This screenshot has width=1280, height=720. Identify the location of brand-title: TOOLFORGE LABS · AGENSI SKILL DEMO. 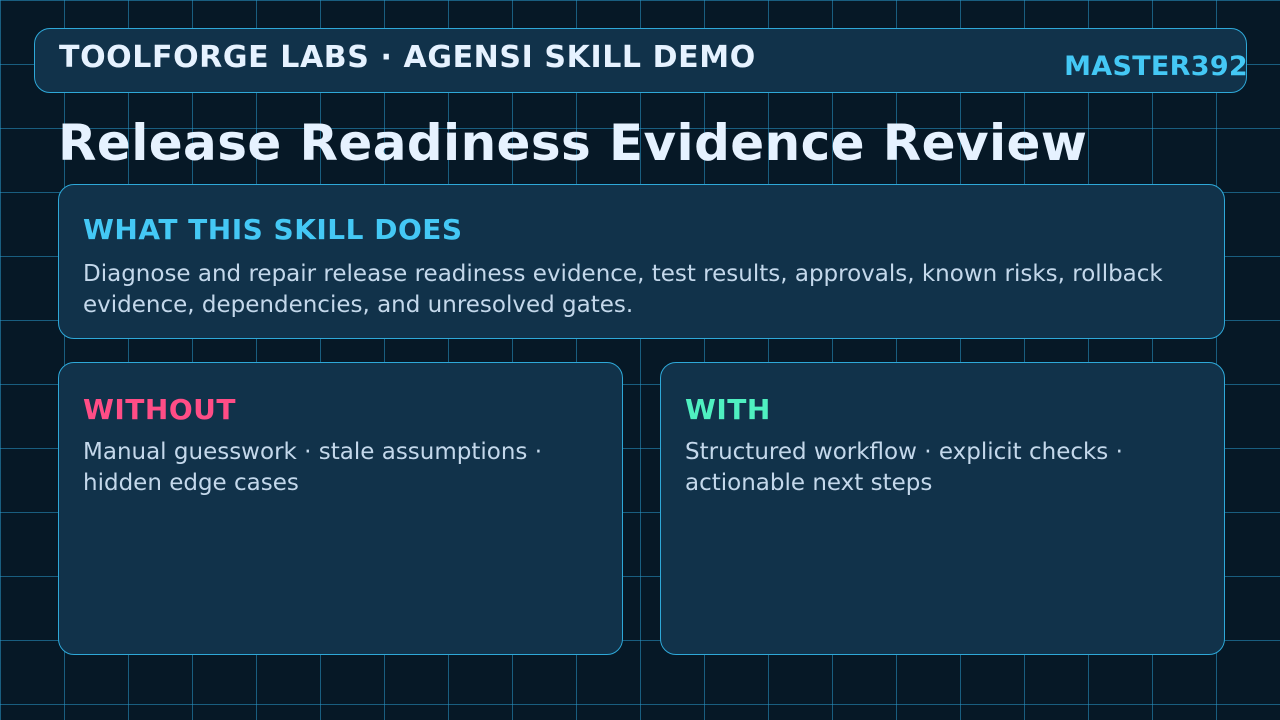
(407, 57).